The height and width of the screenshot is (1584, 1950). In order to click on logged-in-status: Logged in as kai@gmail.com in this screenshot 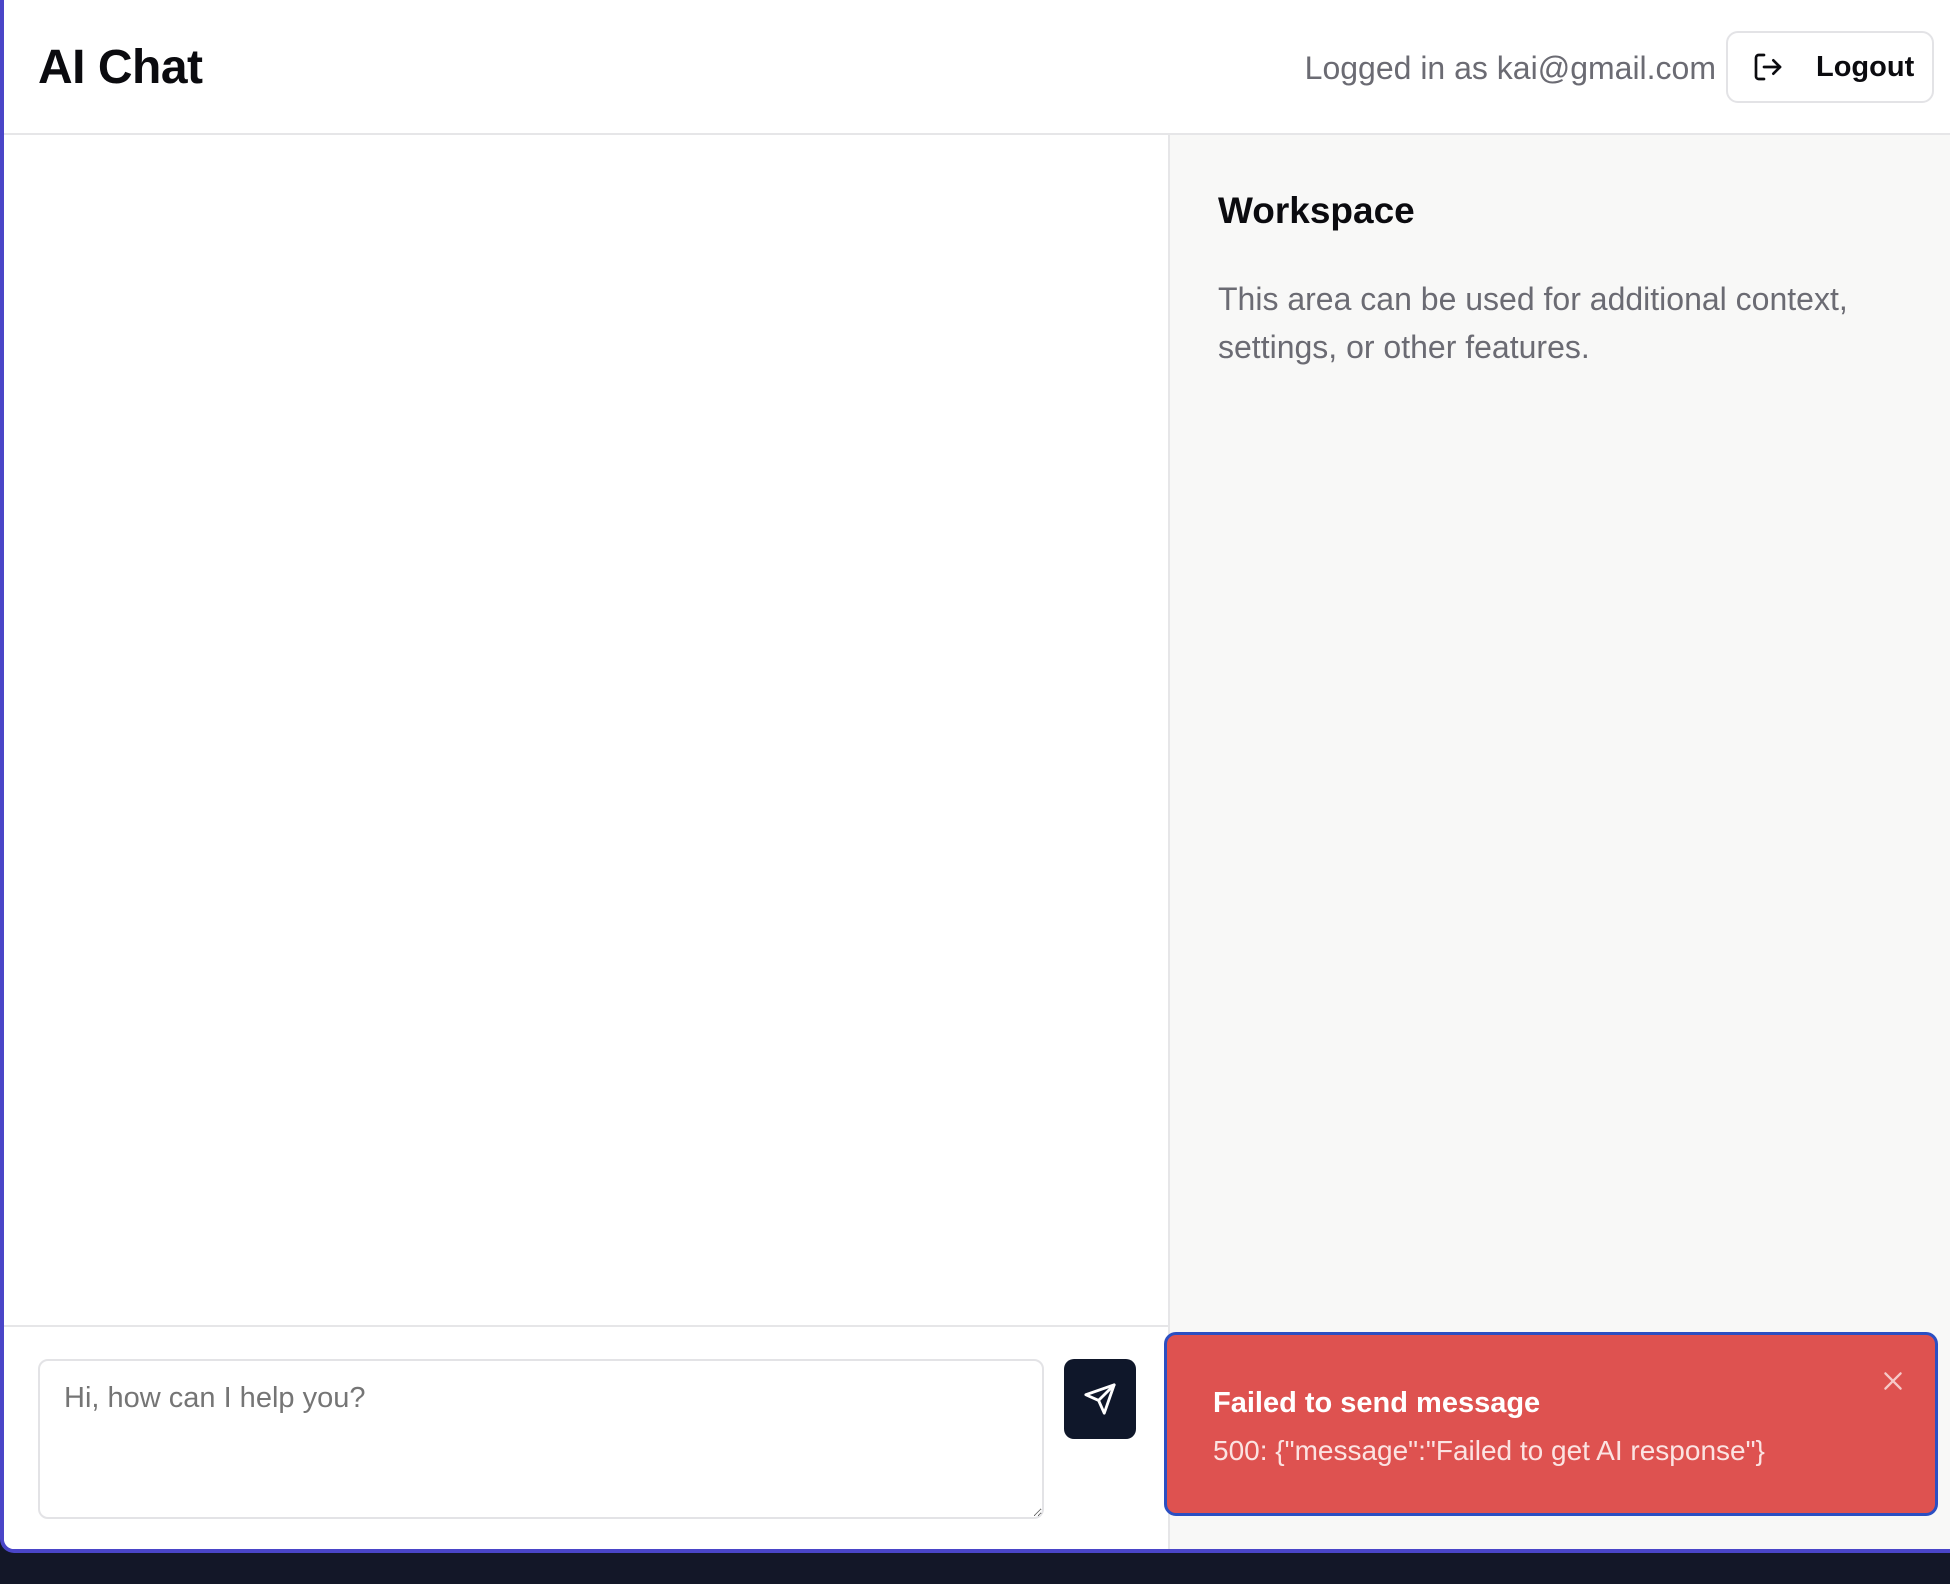, I will do `click(1510, 68)`.